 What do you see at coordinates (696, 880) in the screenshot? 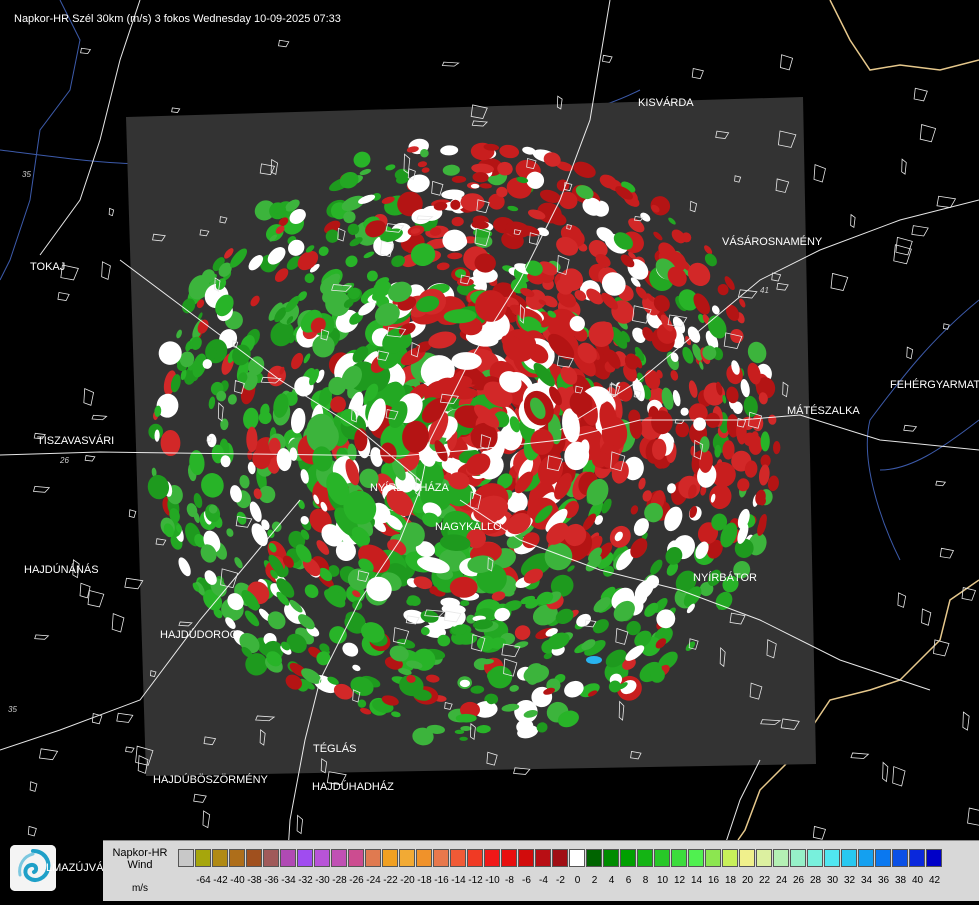
I see `legend-tick-label: 14` at bounding box center [696, 880].